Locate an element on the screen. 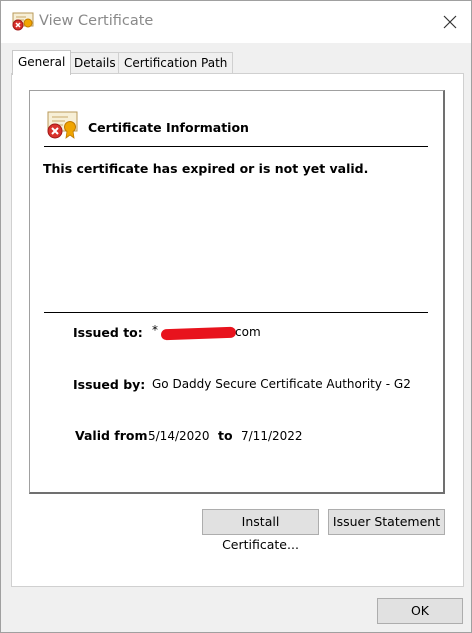  issued-to-prefix: * is located at coordinates (155, 330).